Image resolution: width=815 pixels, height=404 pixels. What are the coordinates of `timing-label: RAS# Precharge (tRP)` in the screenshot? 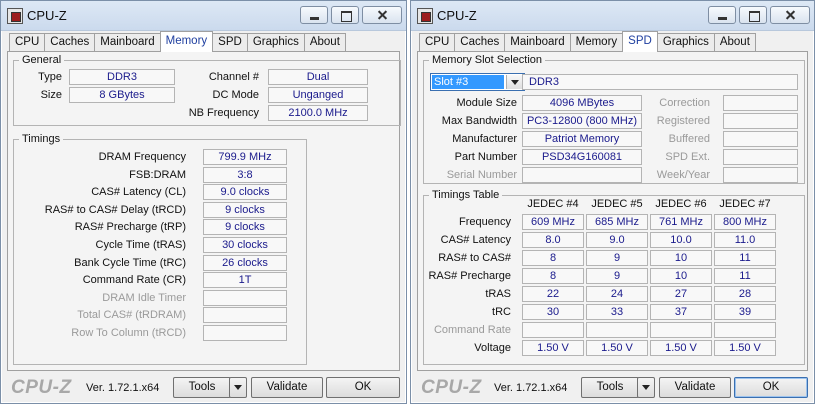 It's located at (130, 227).